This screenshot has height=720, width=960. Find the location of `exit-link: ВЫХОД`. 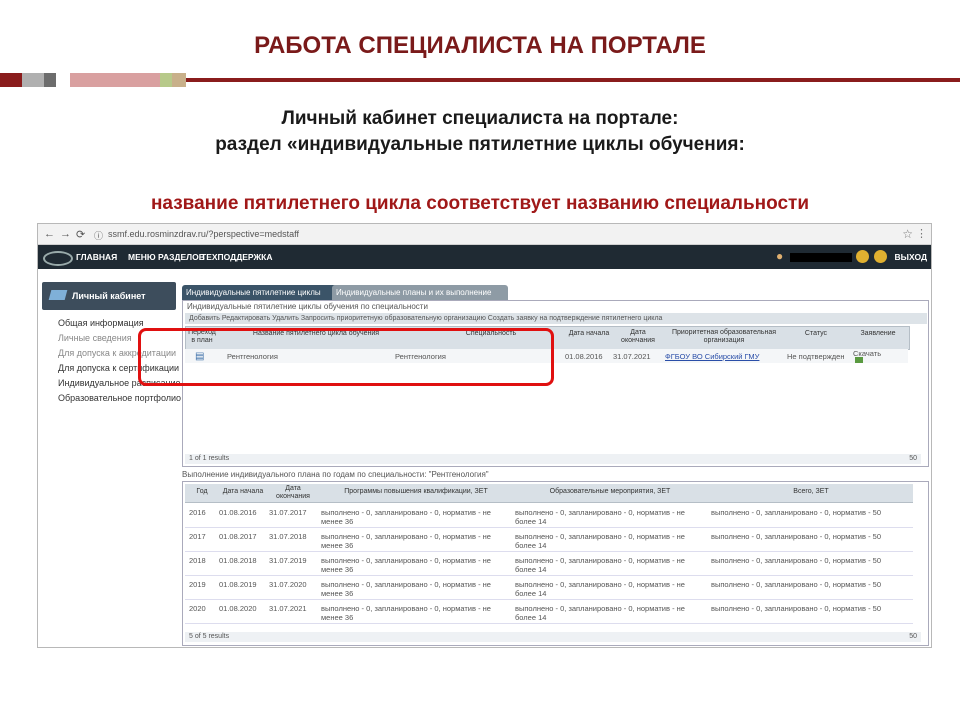

exit-link: ВЫХОД is located at coordinates (911, 257).